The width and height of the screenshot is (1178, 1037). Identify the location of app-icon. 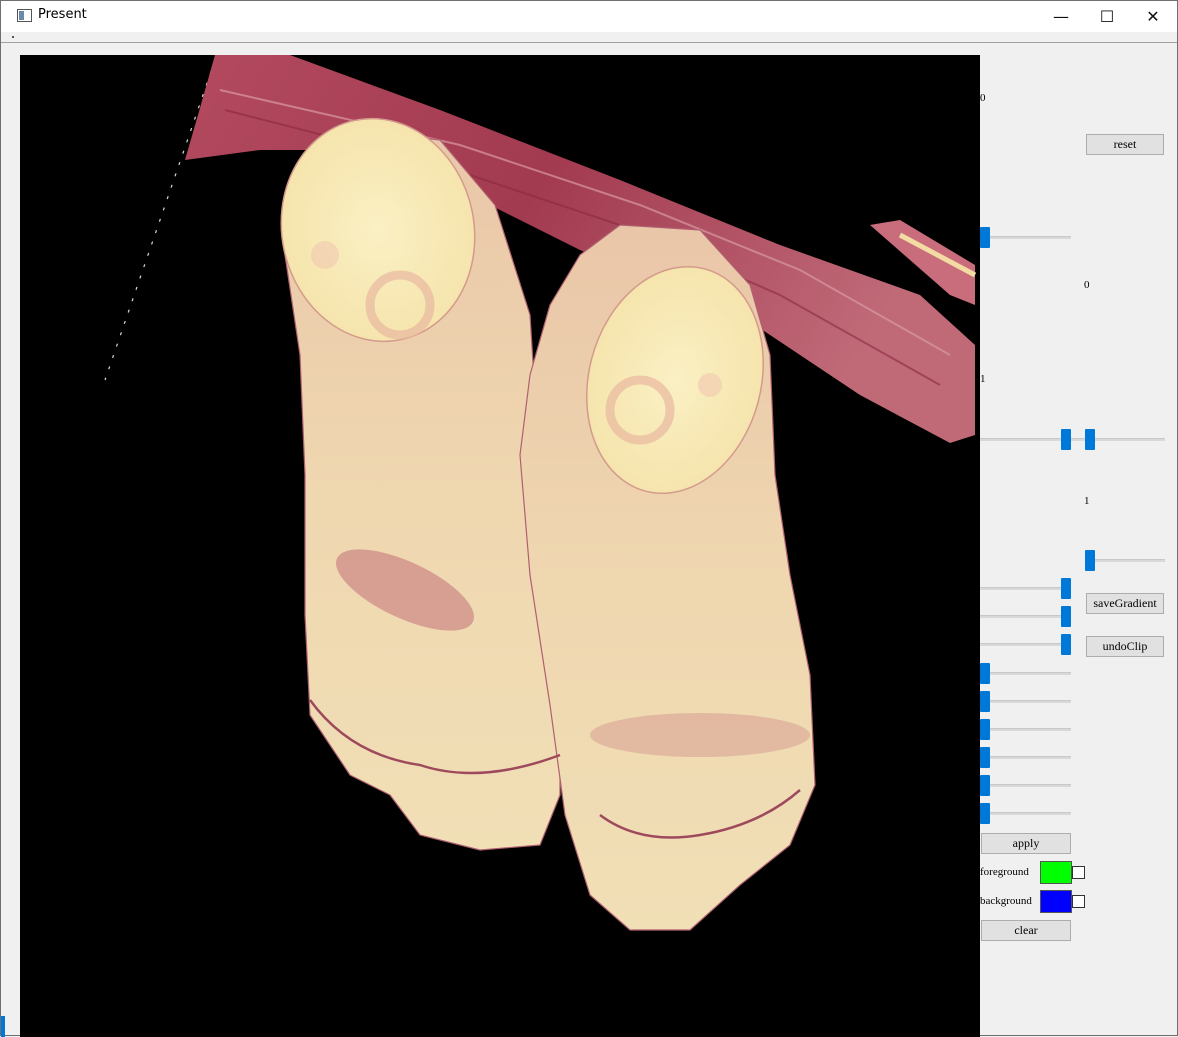
(24, 15).